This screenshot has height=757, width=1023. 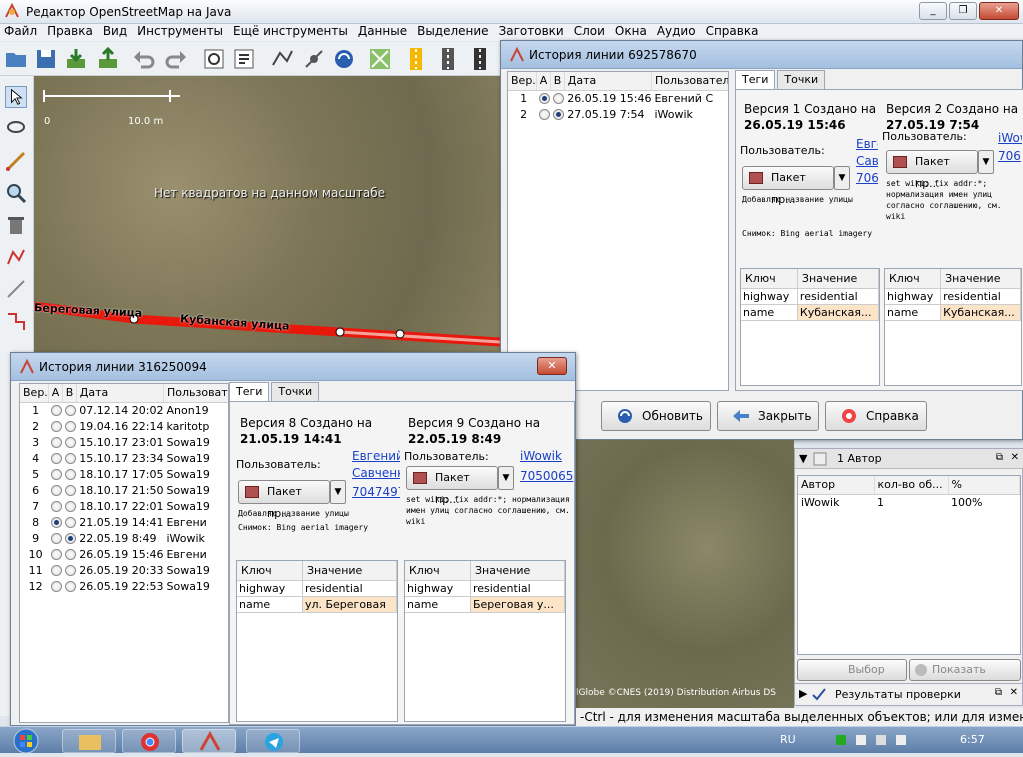 I want to click on menu-tools: Инструменты, so click(x=180, y=32).